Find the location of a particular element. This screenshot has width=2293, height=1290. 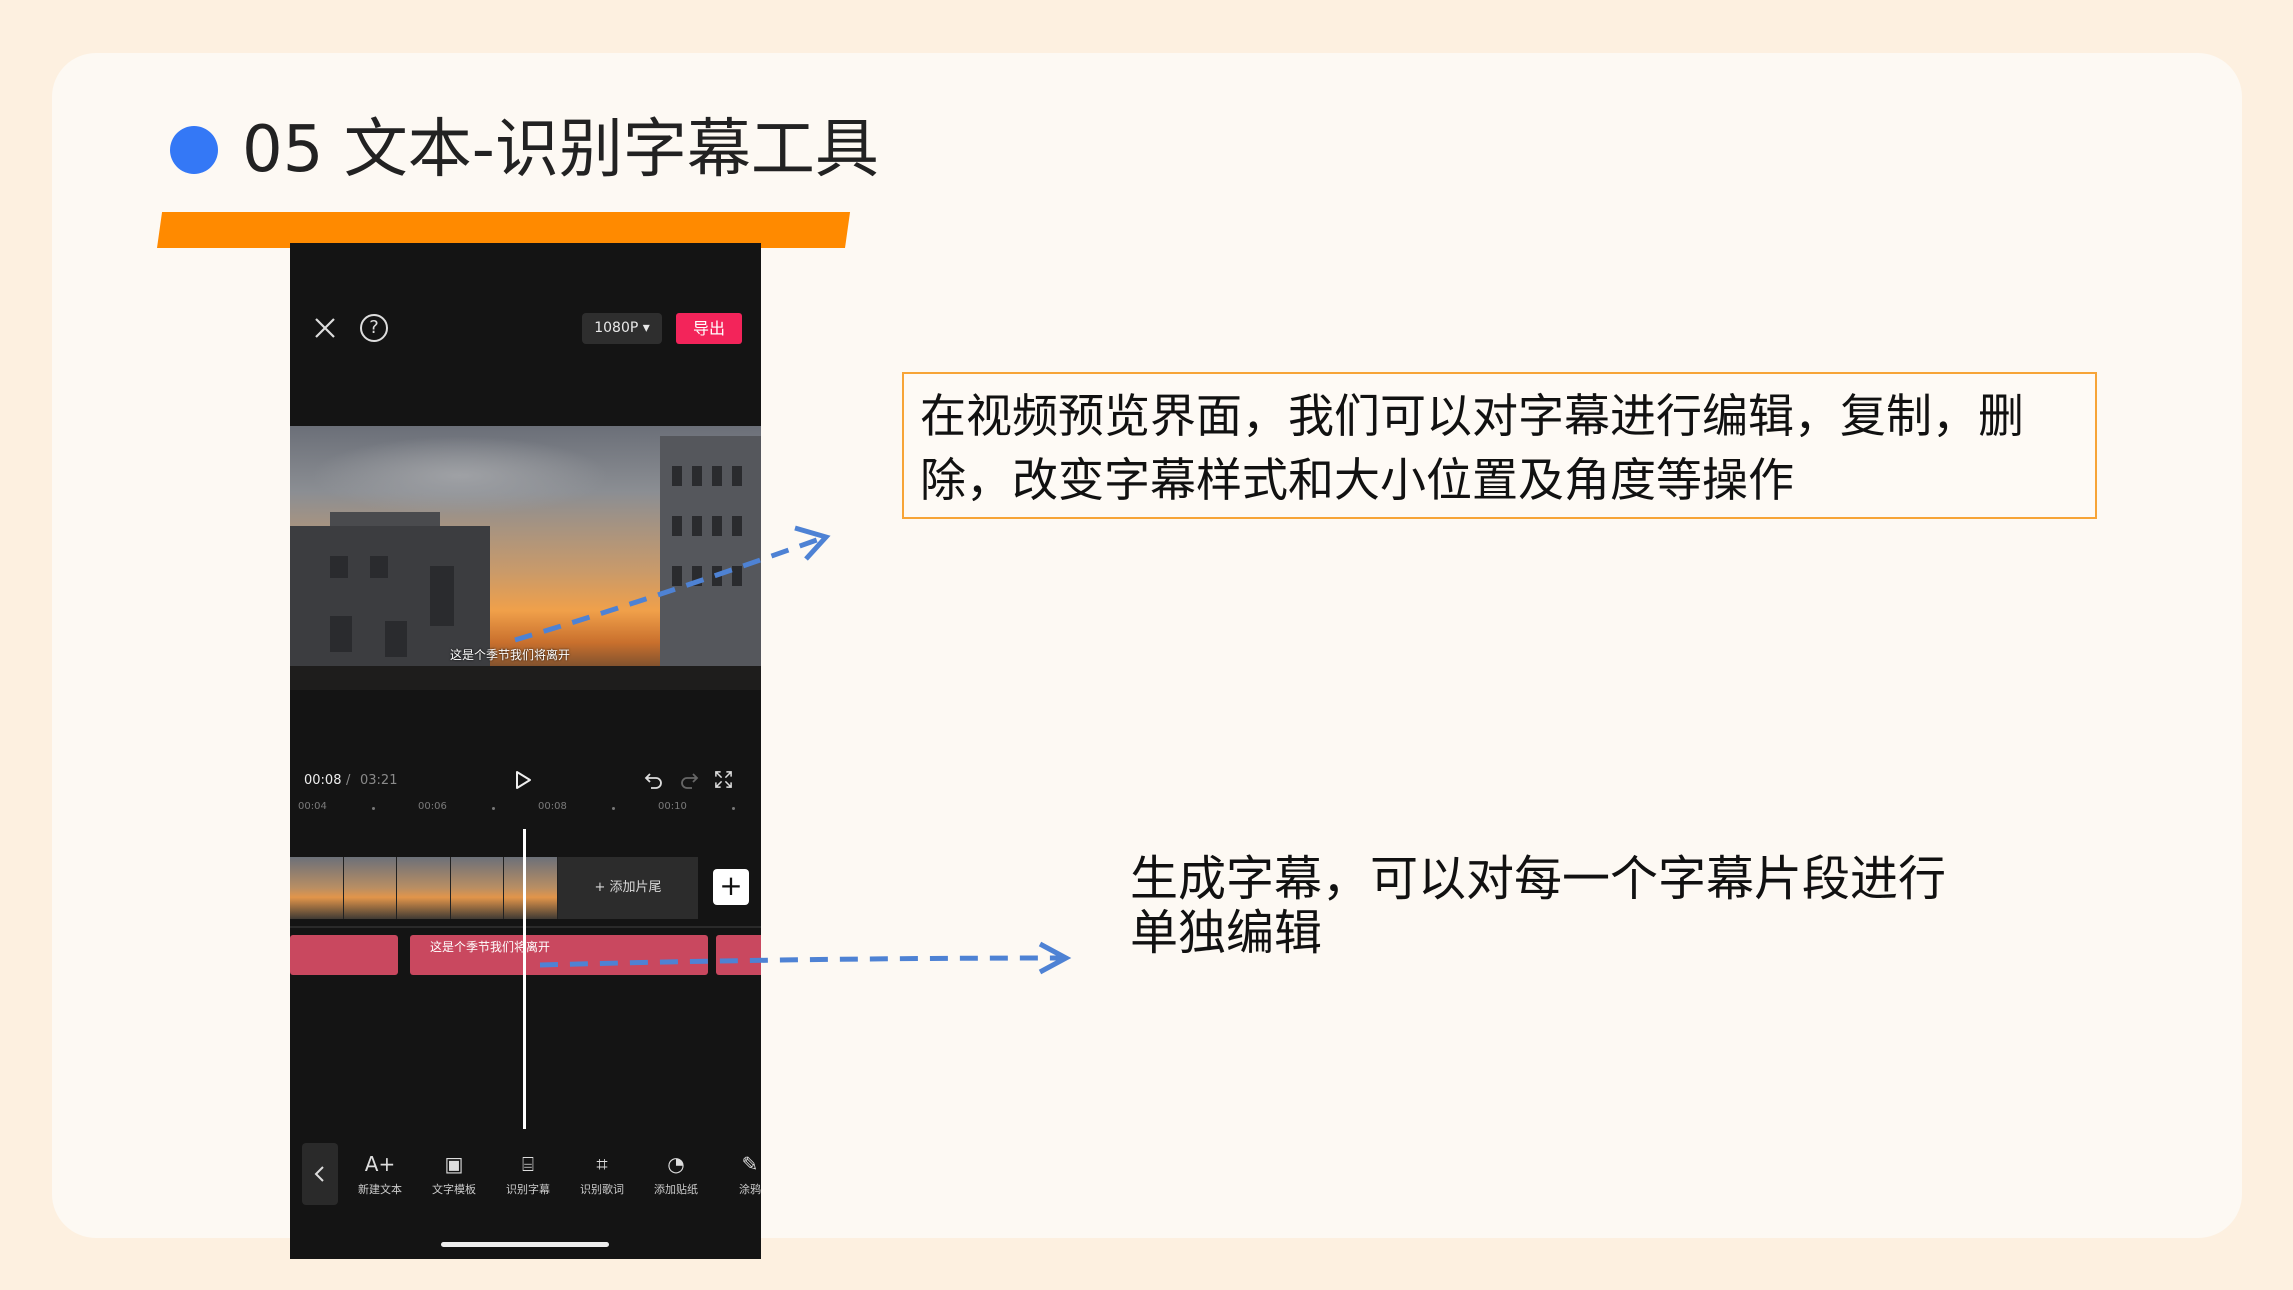

text-template-icon: ▣ is located at coordinates (454, 1164).